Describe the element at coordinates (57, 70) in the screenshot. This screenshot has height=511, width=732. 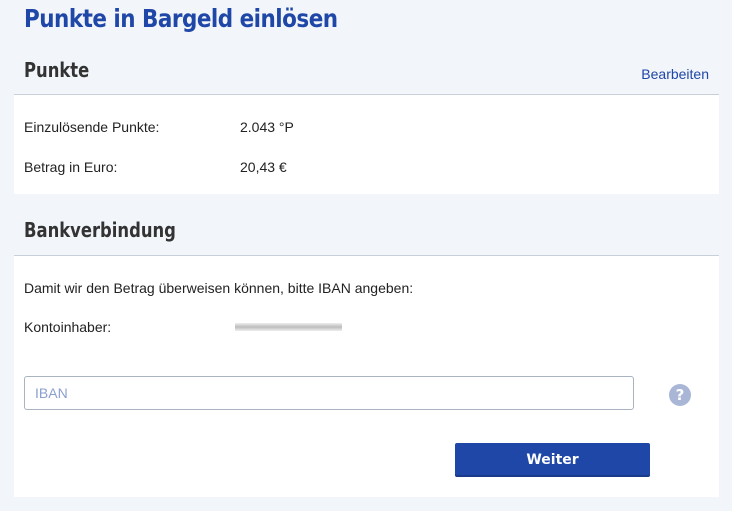
I see `points-section-heading: Punkte` at that location.